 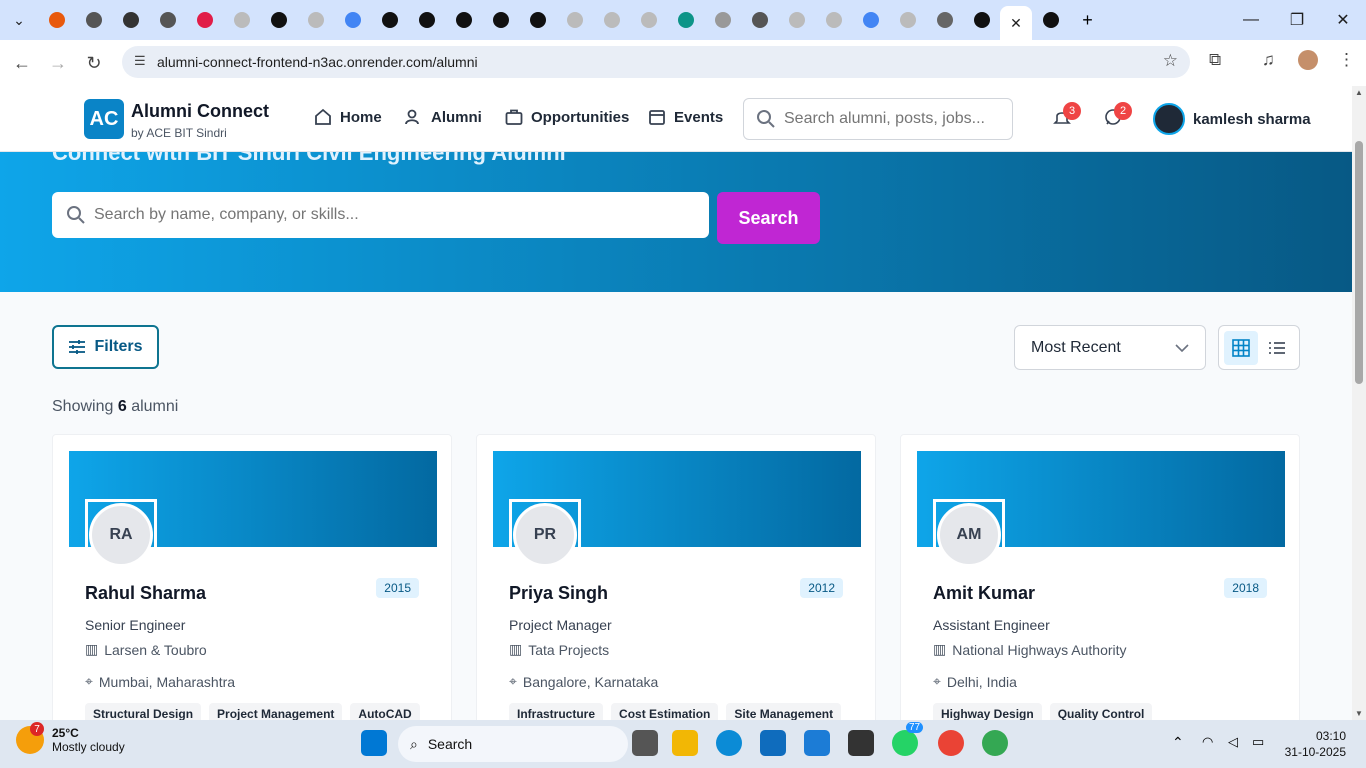 I want to click on back-icon: ←, so click(x=22, y=63).